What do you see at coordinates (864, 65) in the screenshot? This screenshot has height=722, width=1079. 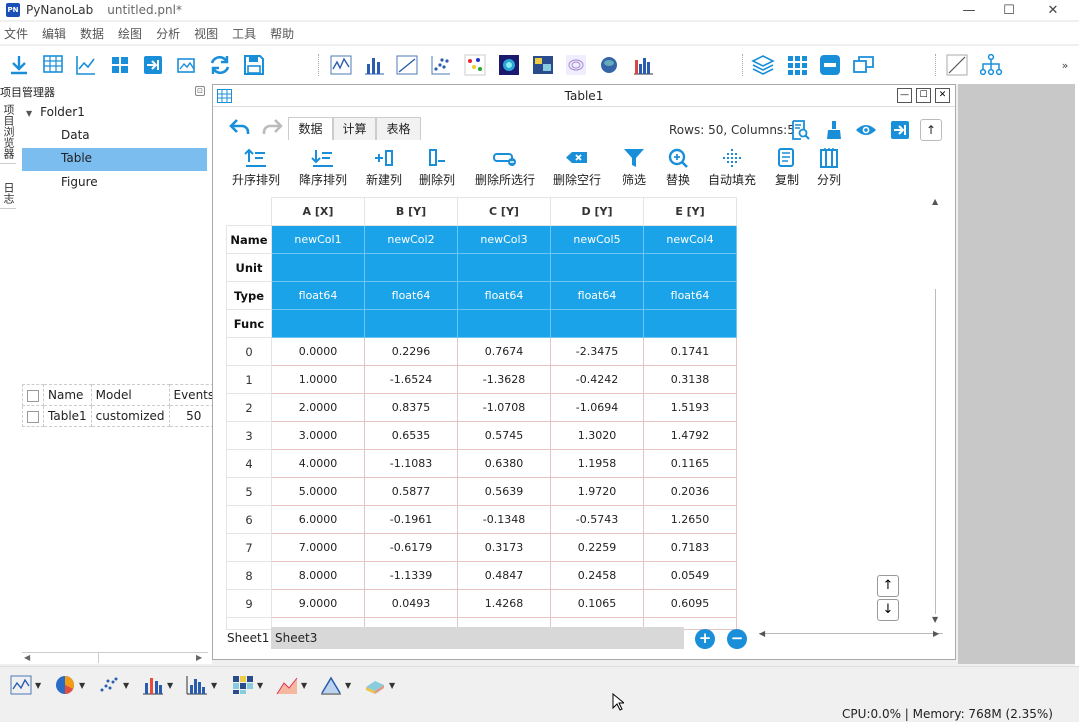 I see `window-restore-icon` at bounding box center [864, 65].